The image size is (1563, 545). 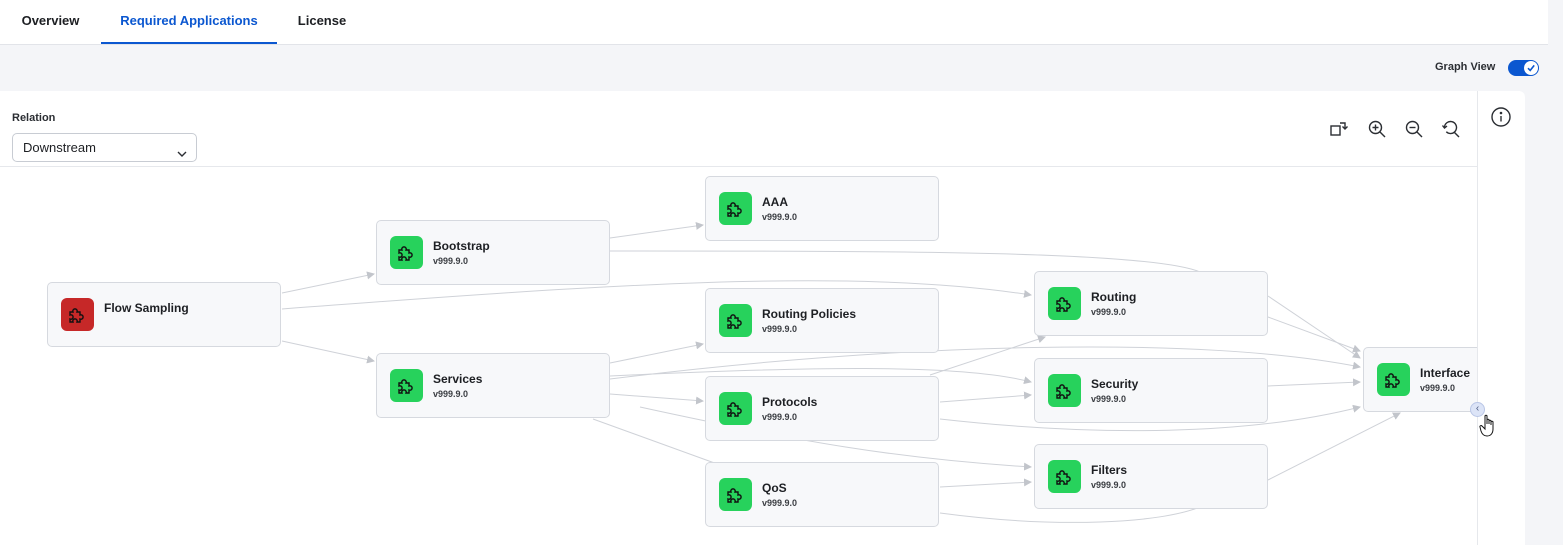 What do you see at coordinates (104, 147) in the screenshot?
I see `relation-select: Downstream` at bounding box center [104, 147].